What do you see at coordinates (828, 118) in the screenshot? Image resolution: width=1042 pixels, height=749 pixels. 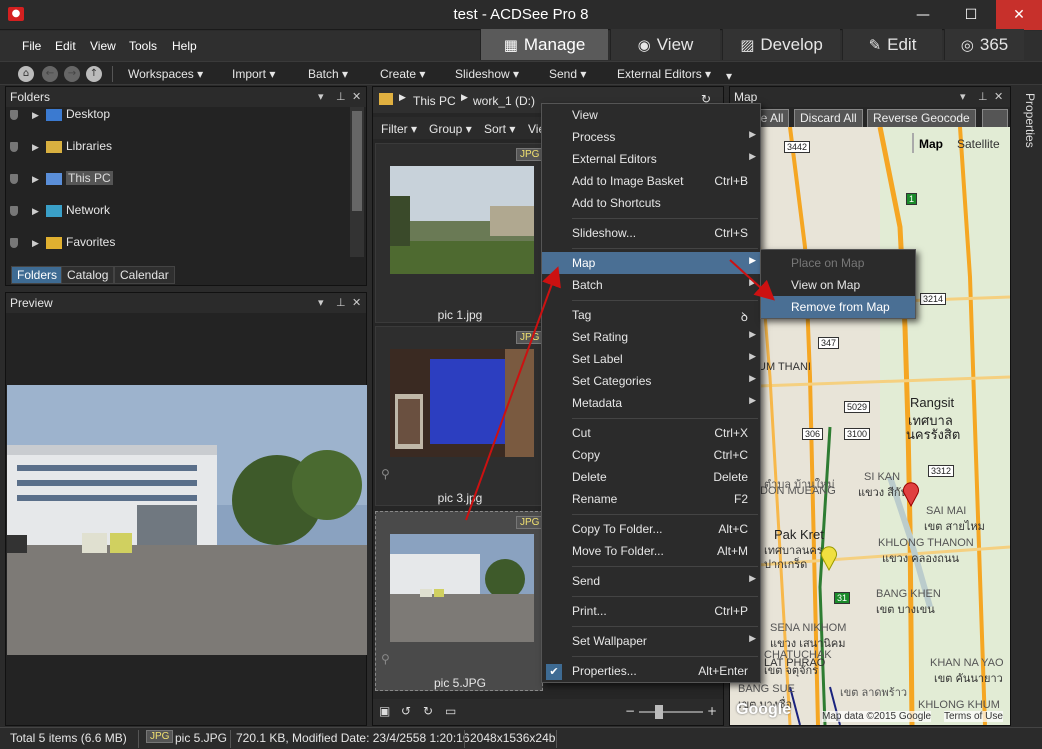 I see `discard-all-button: Discard All` at bounding box center [828, 118].